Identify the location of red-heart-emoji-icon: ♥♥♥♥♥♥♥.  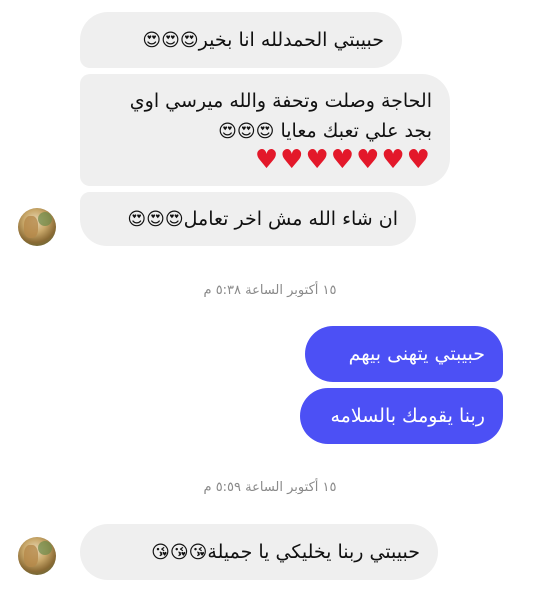
(343, 160).